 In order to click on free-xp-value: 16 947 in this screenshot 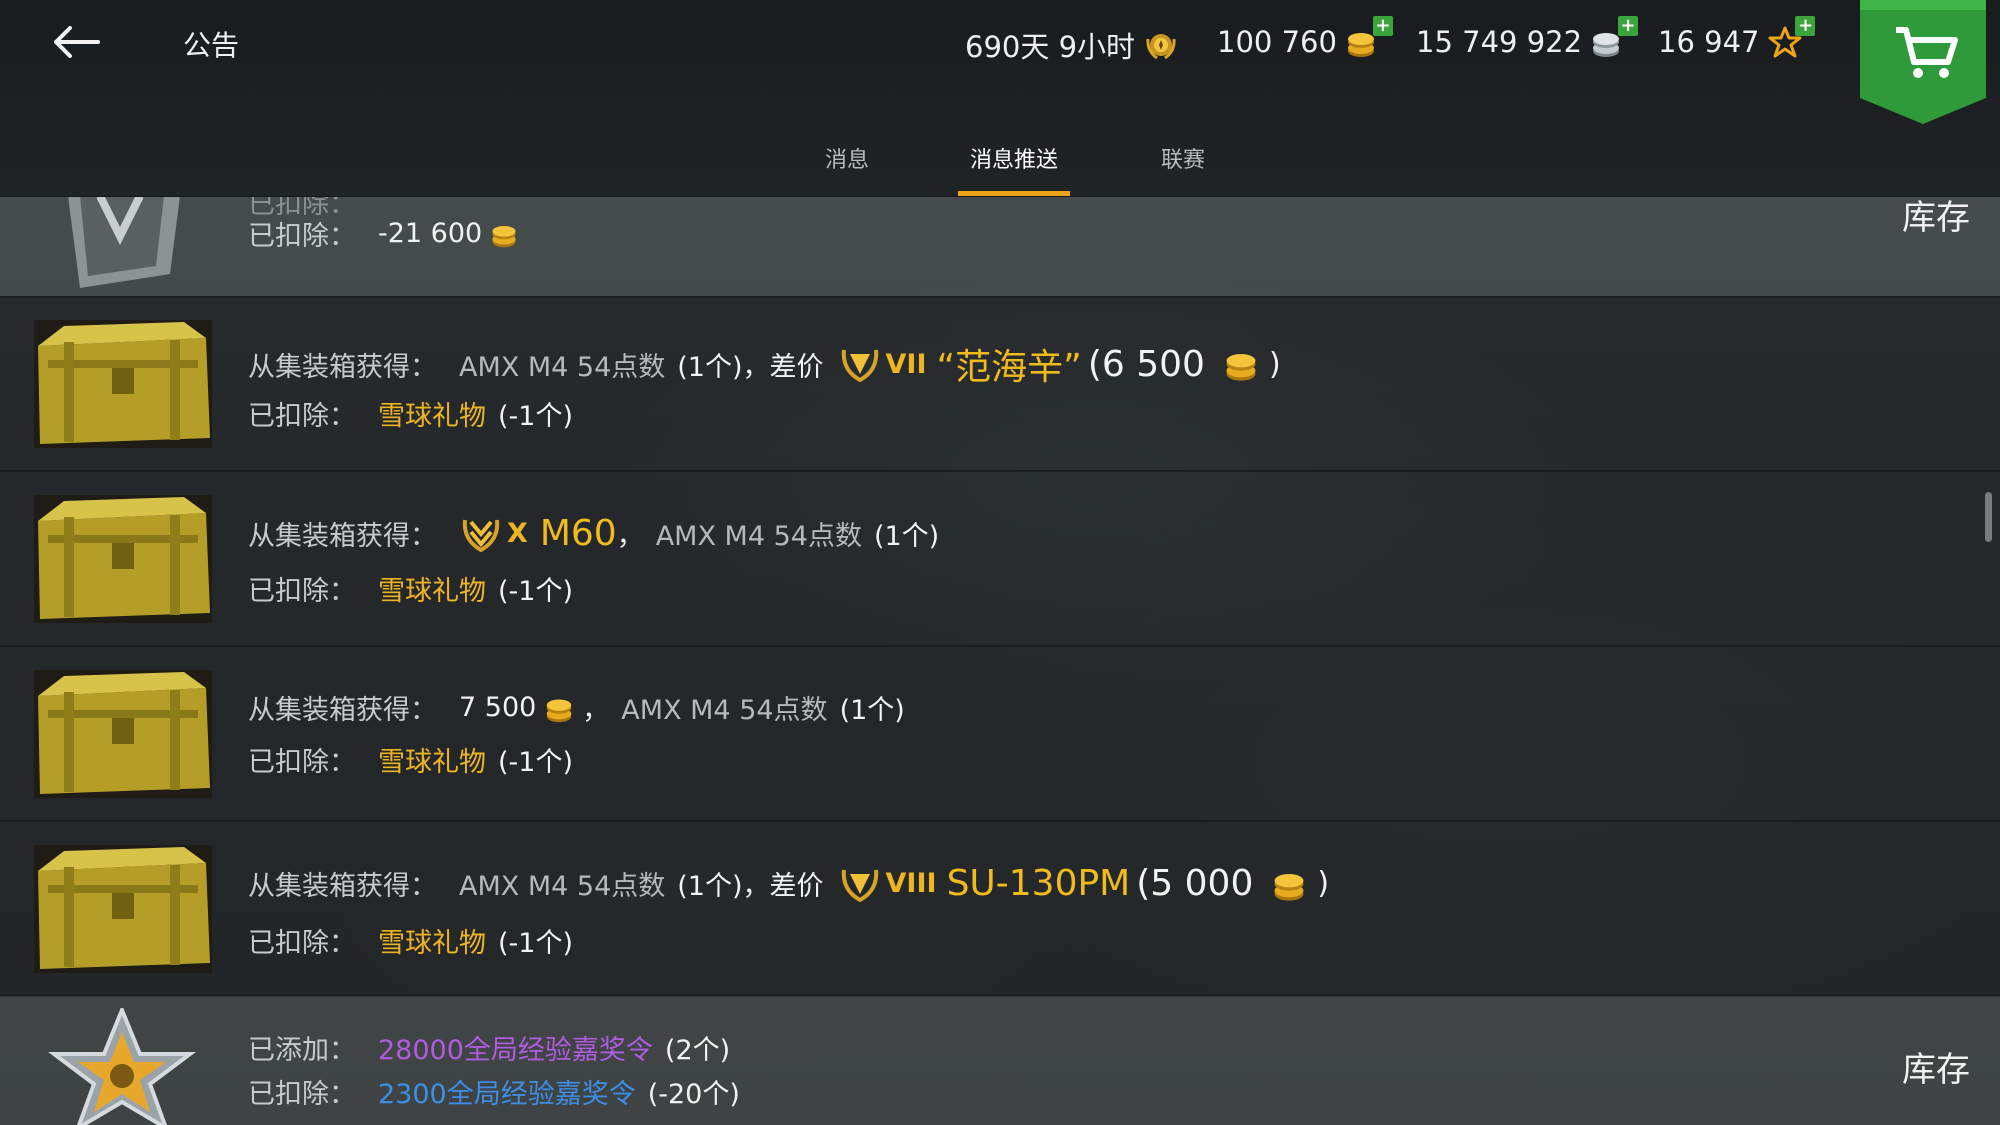, I will do `click(1709, 42)`.